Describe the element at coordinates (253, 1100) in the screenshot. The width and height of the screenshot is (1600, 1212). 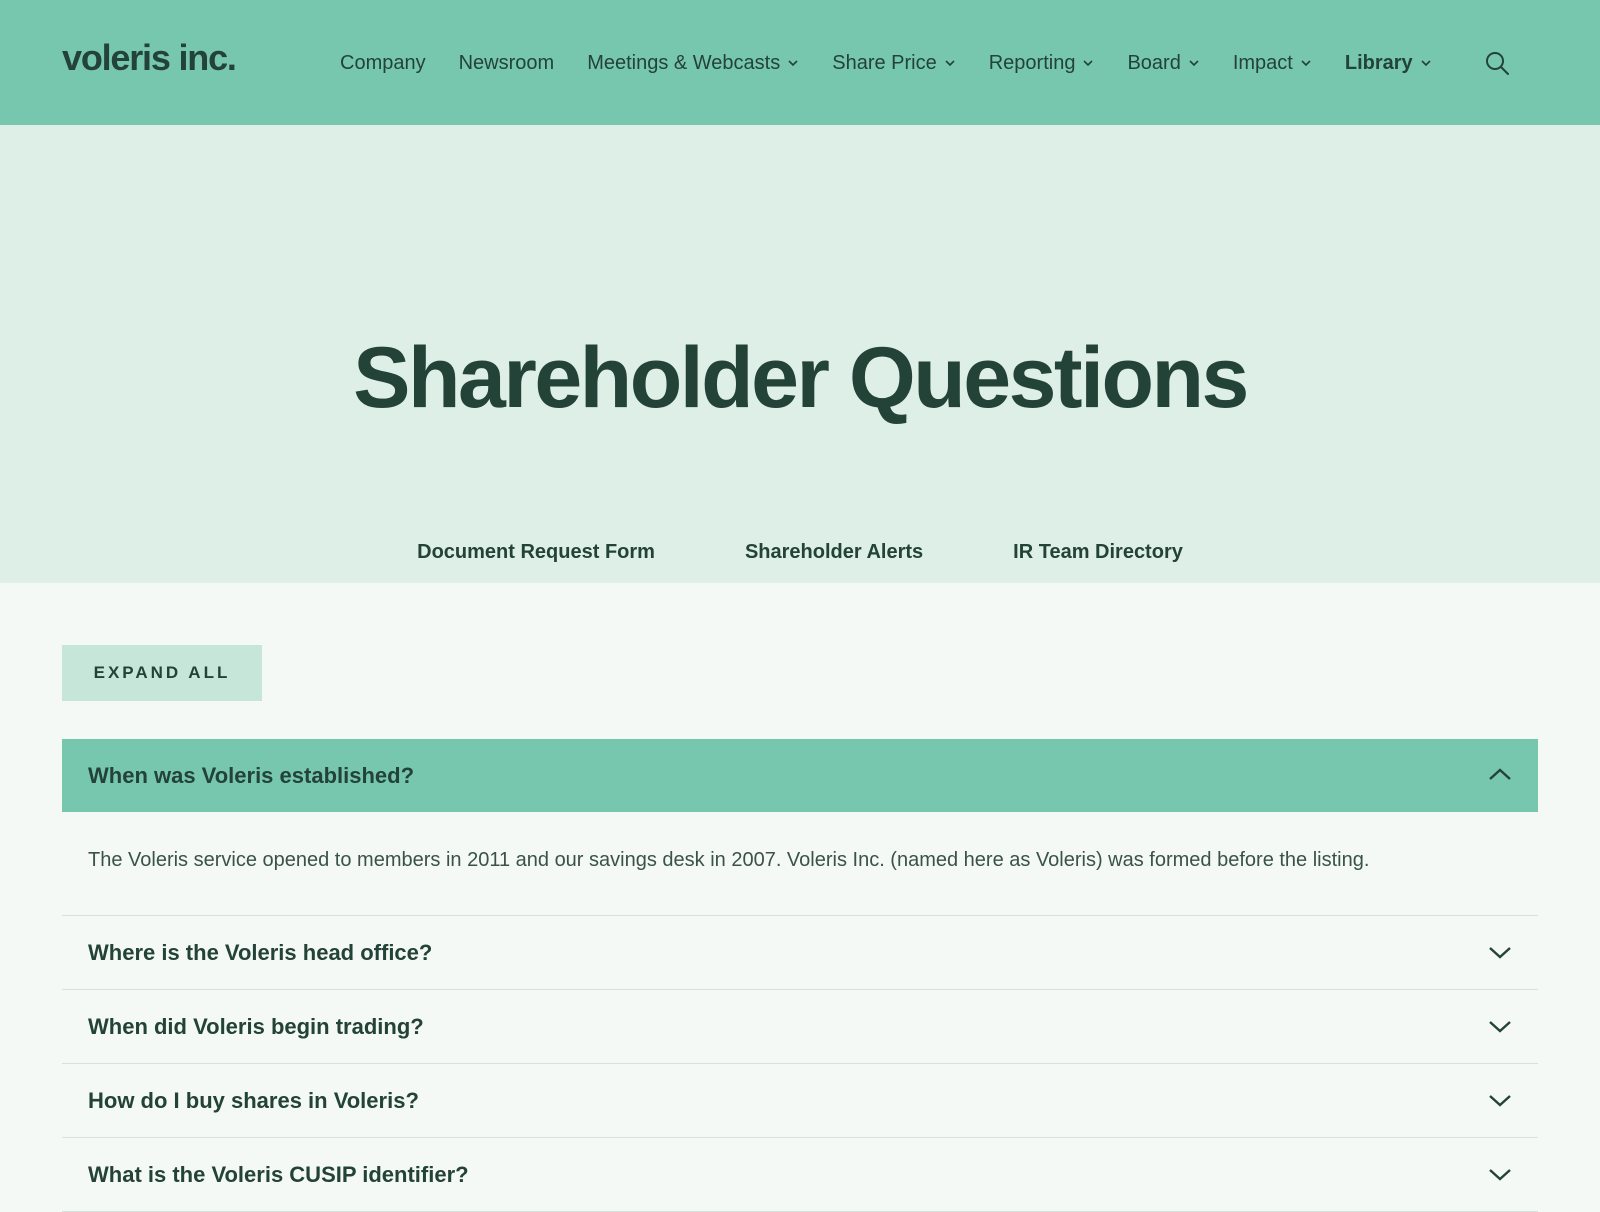
I see `faq-question: How do I buy shares in Voleris?` at that location.